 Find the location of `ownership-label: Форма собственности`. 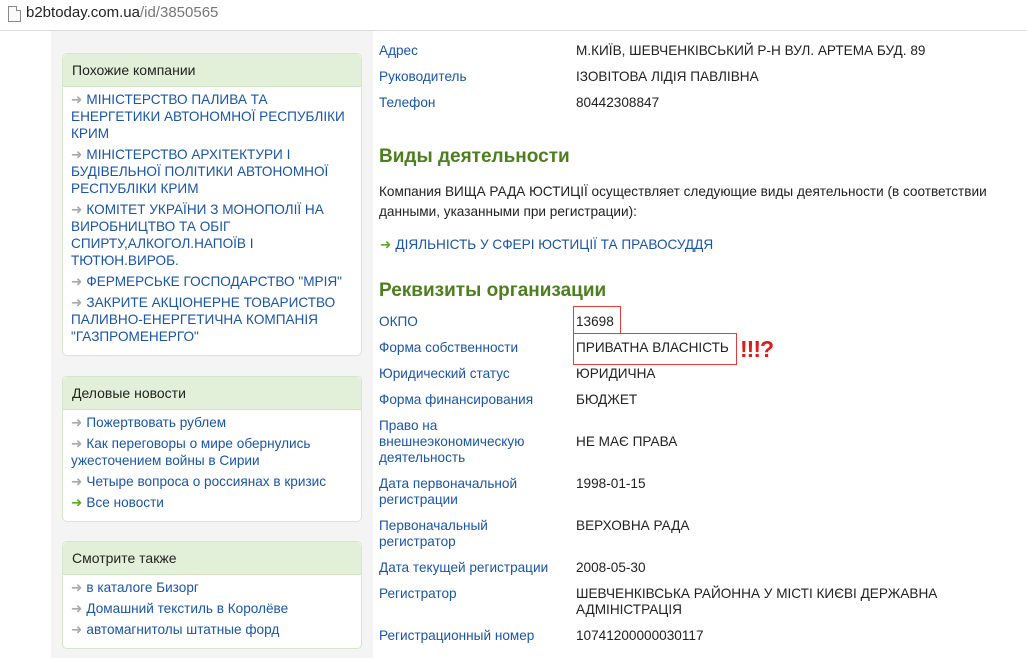

ownership-label: Форма собственности is located at coordinates (449, 347).